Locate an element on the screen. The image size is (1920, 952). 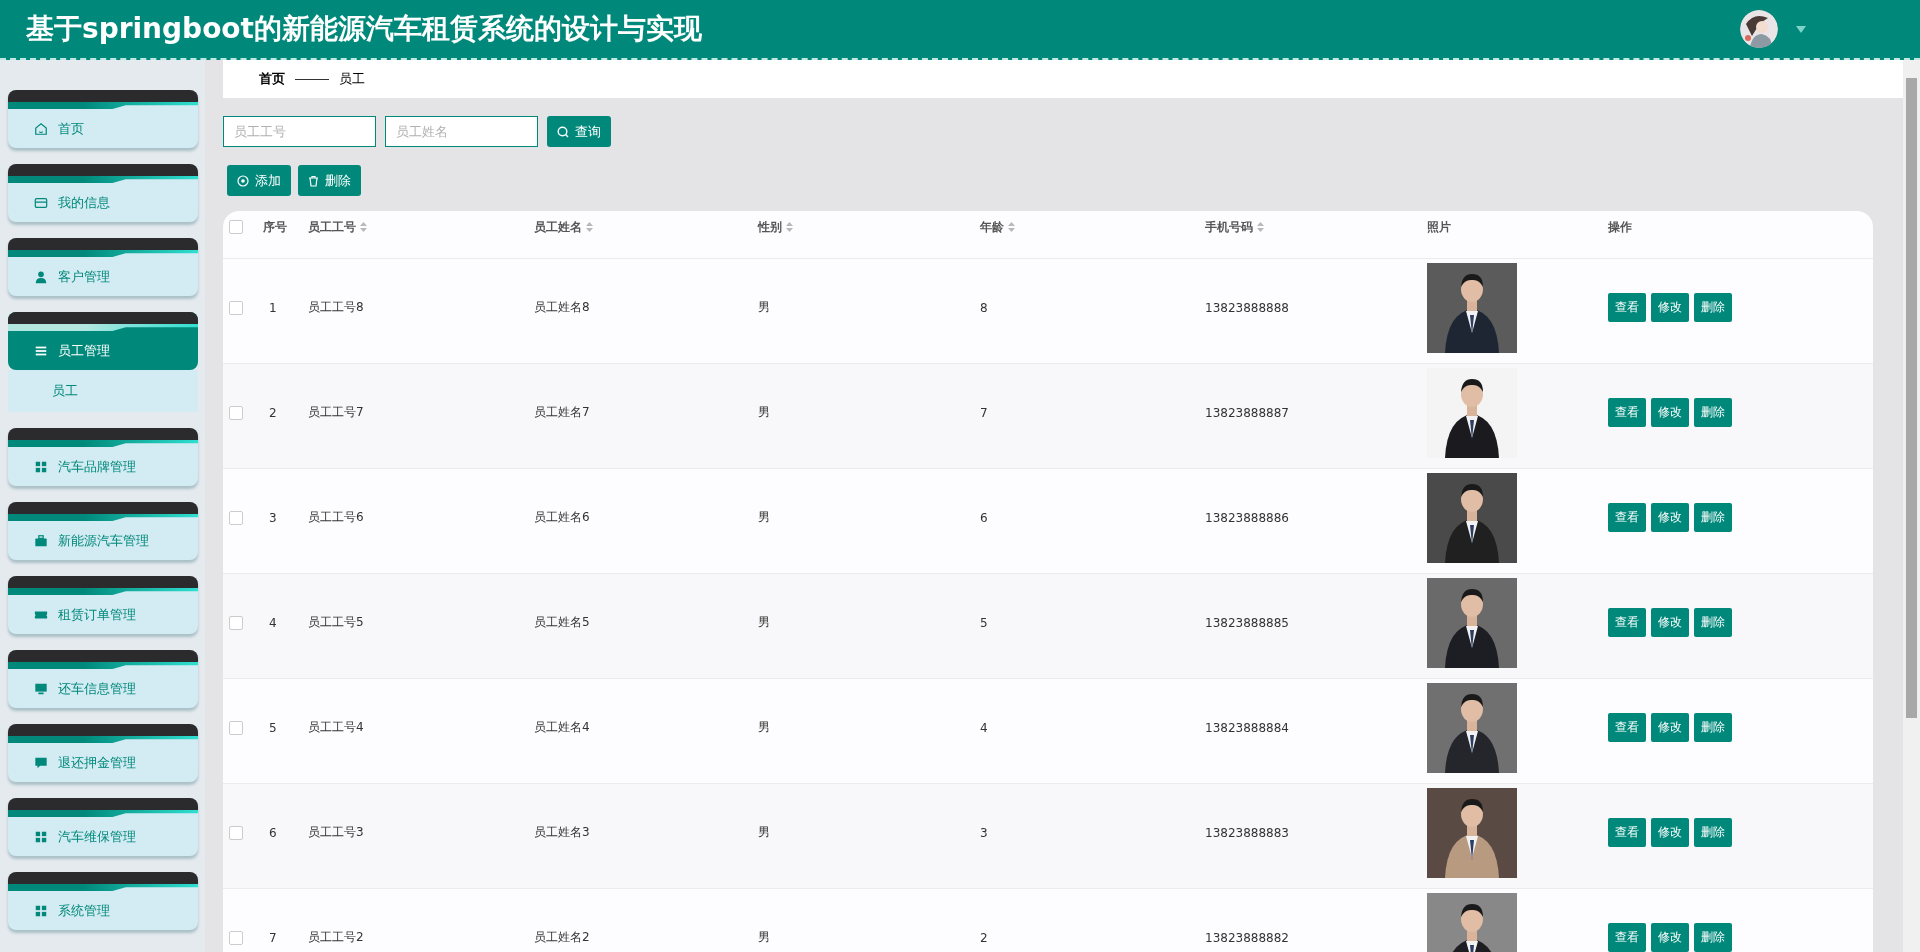
table-cell: 员工工号4 is located at coordinates (336, 727).